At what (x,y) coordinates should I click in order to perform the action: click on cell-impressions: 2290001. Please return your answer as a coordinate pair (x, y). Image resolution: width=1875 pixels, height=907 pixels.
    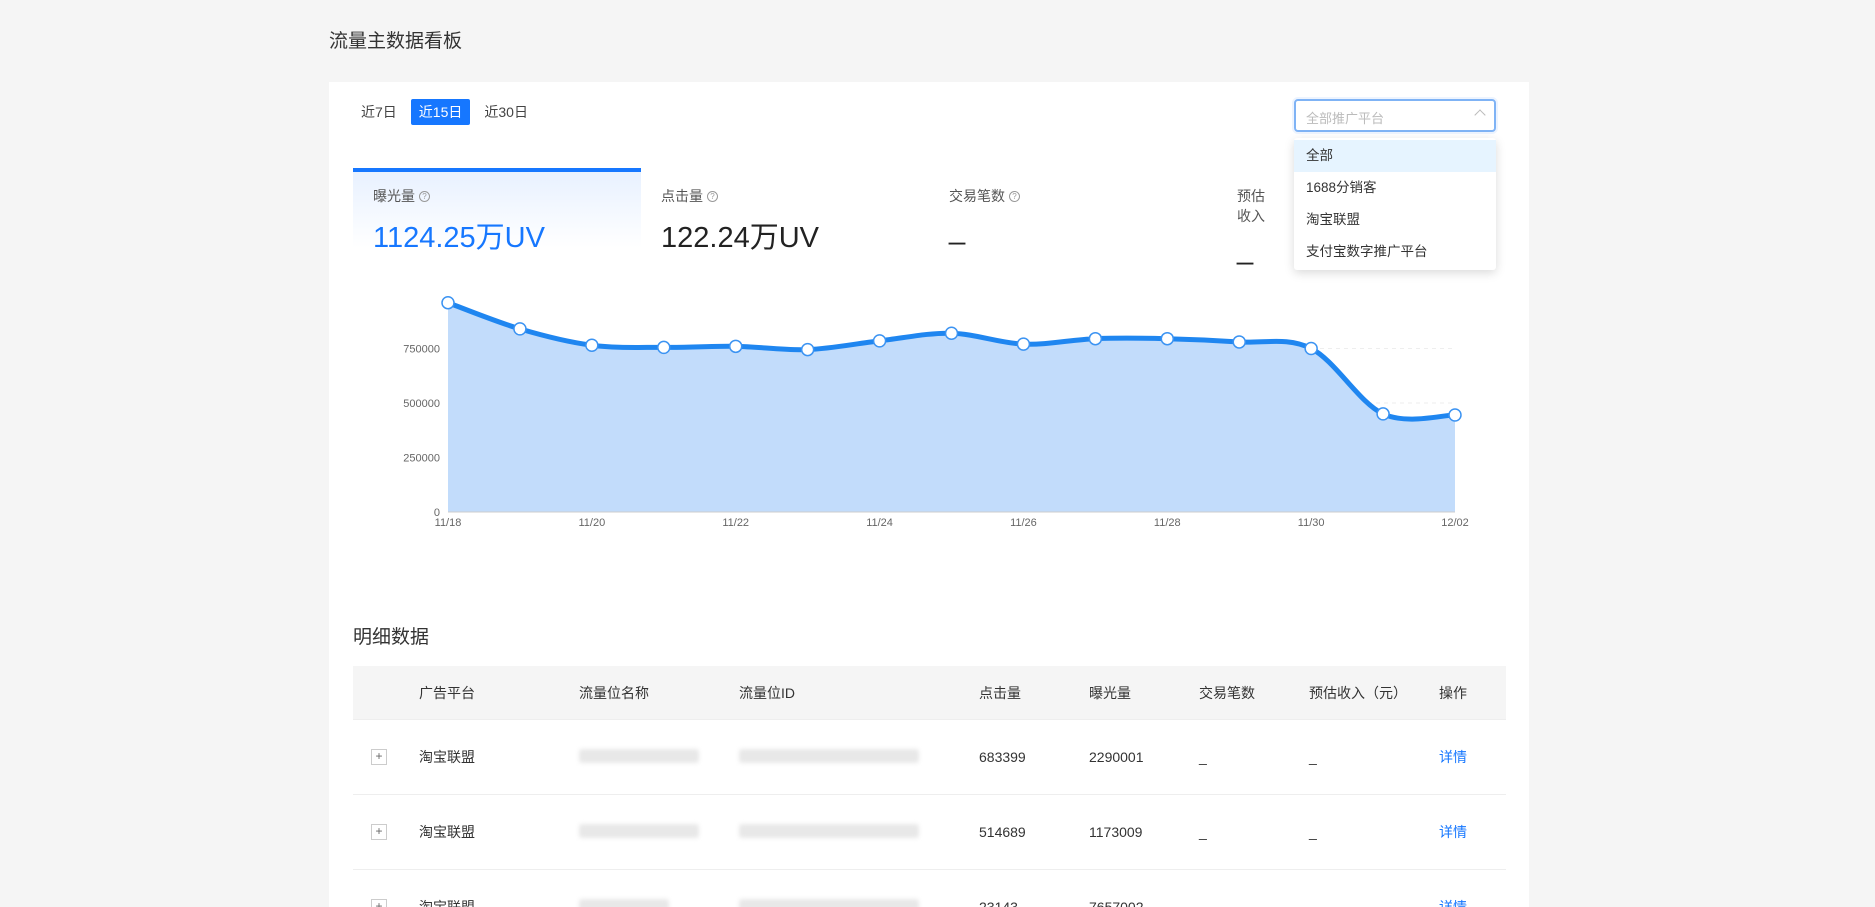
    Looking at the image, I should click on (1116, 757).